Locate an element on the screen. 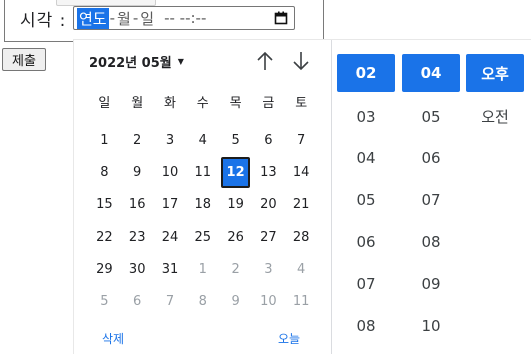 This screenshot has width=531, height=354. day-cell: 15 is located at coordinates (104, 205).